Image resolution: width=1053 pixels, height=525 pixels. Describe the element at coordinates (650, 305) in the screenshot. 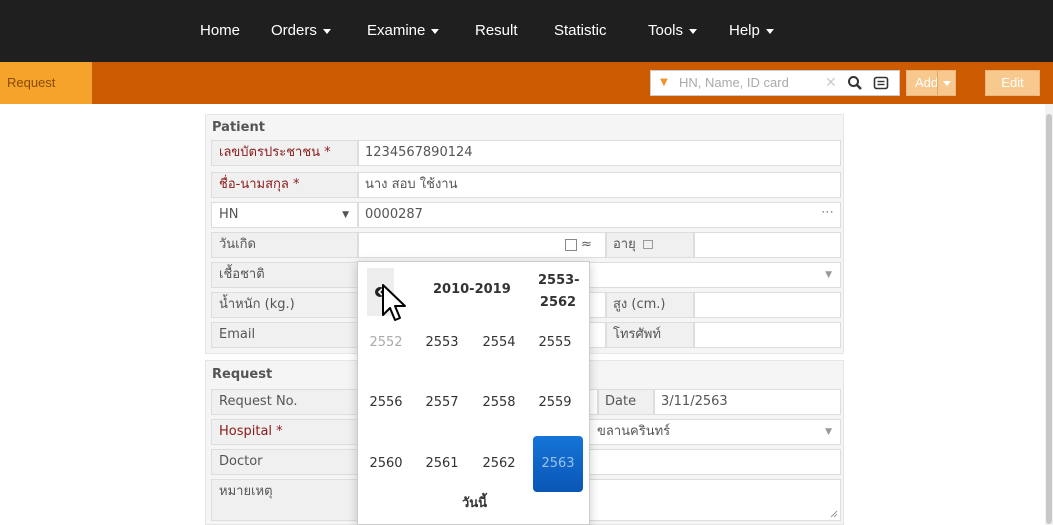

I see `height-label: สูง (cm.)` at that location.